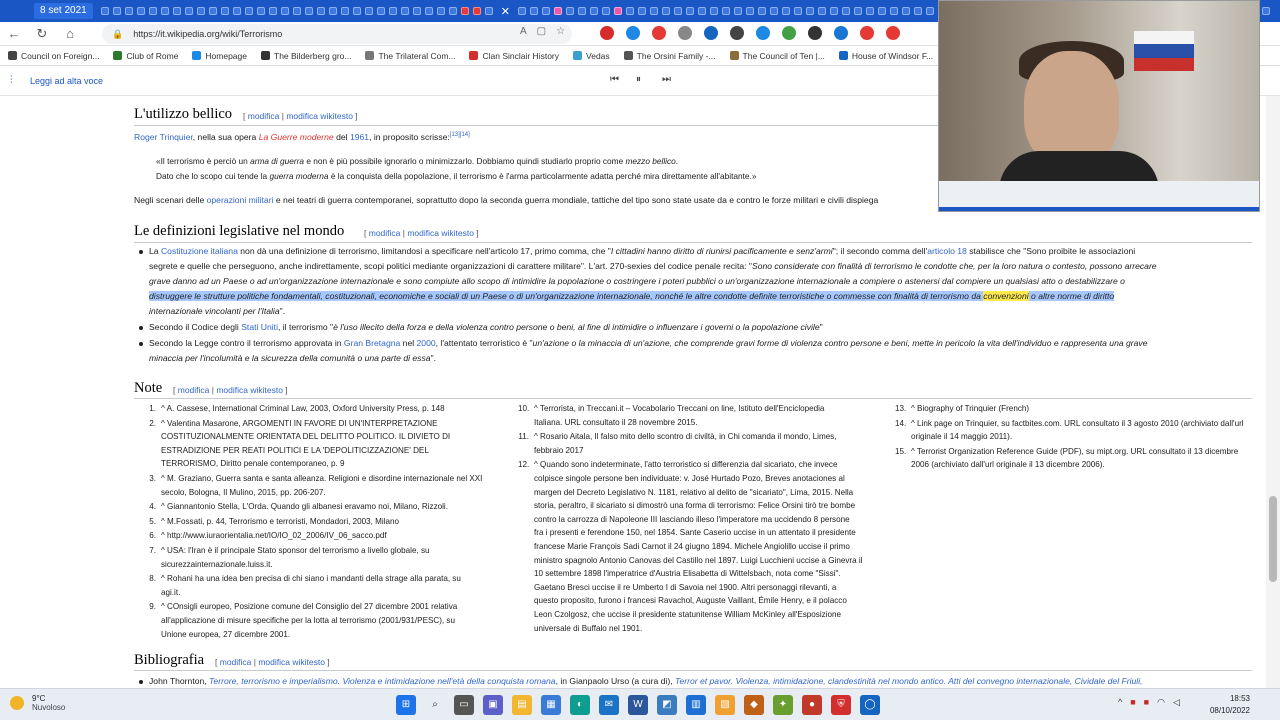  Describe the element at coordinates (591, 56) in the screenshot. I see `bookmark-item: Vedas` at that location.